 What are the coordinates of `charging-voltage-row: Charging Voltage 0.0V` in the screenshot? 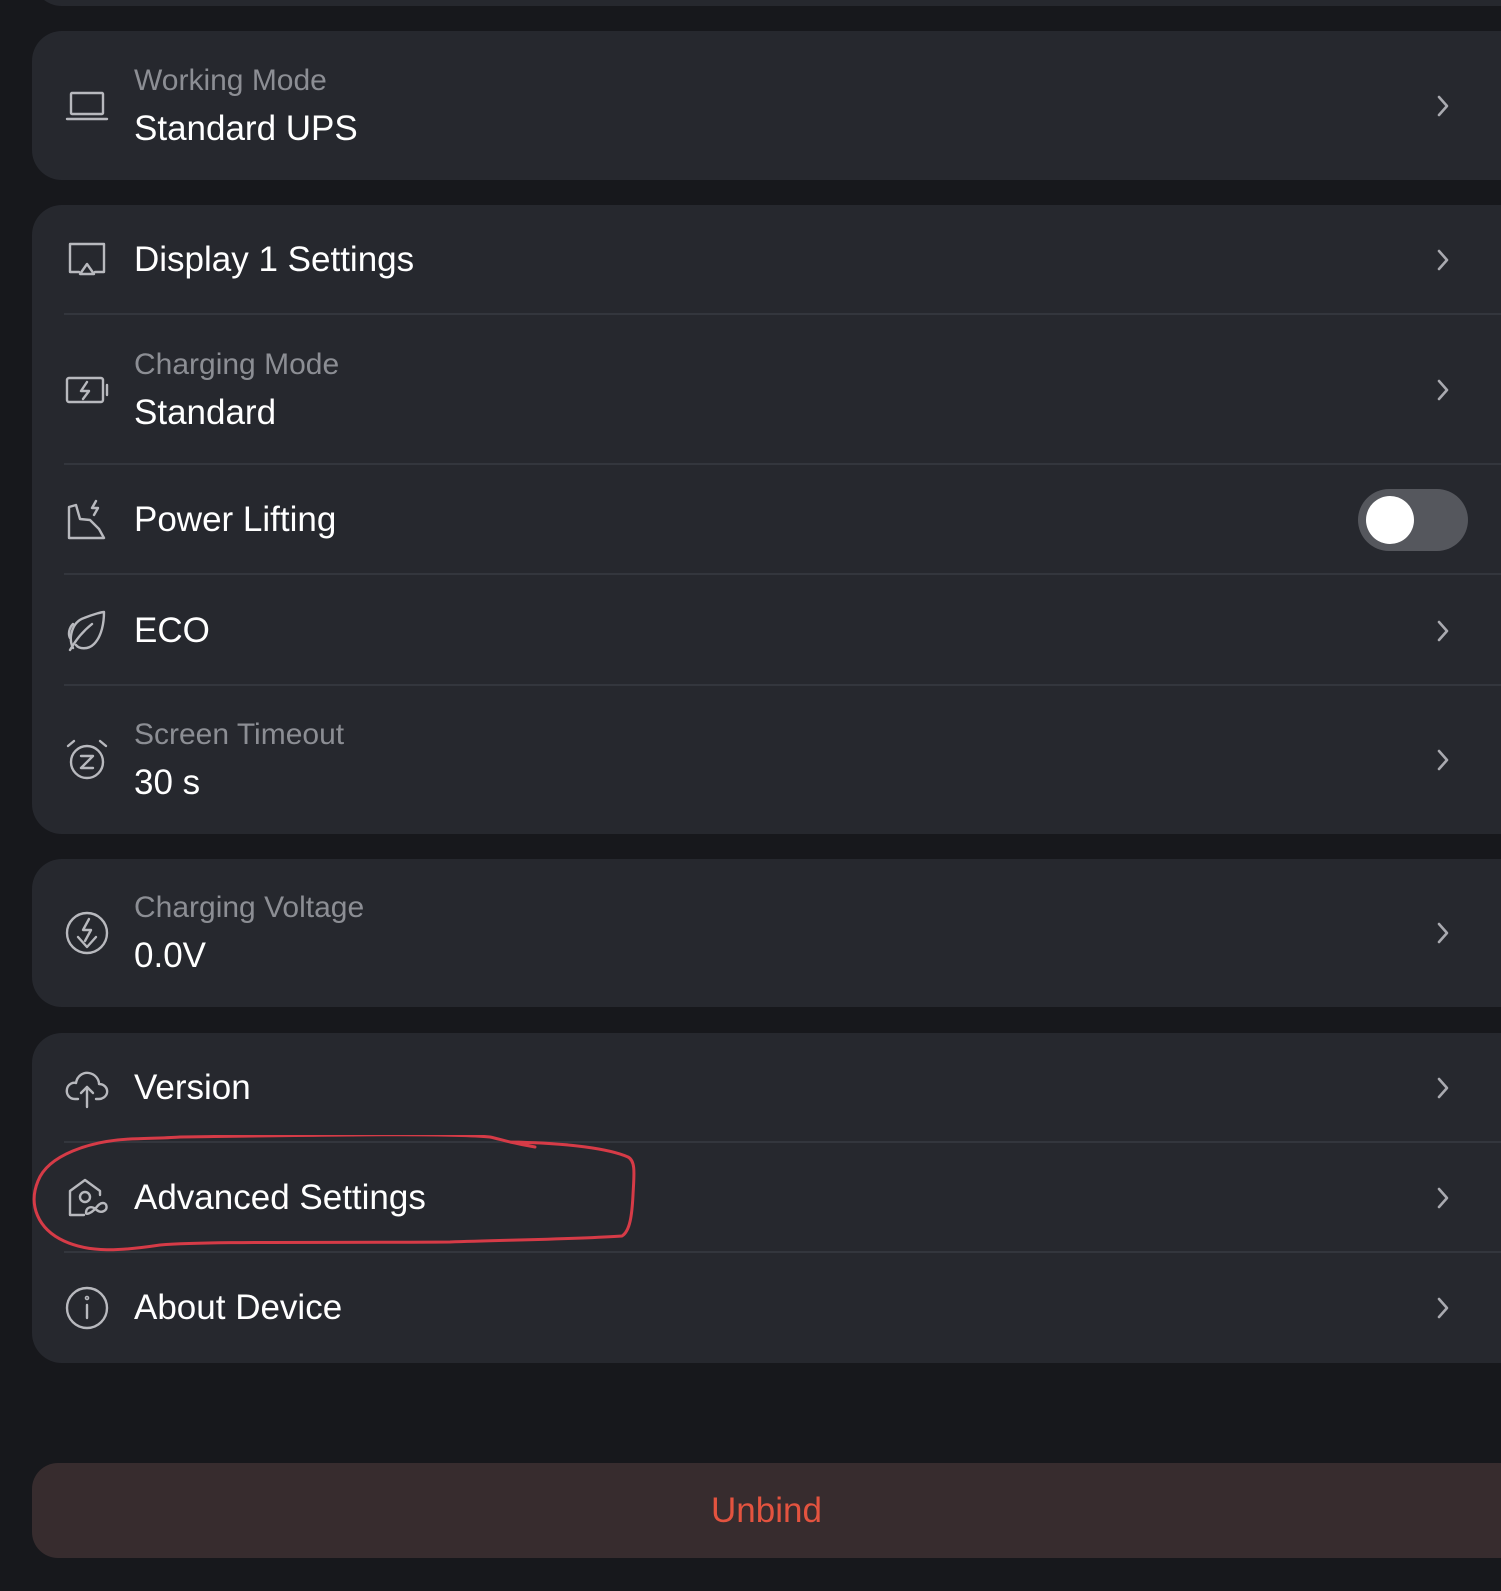 It's located at (766, 933).